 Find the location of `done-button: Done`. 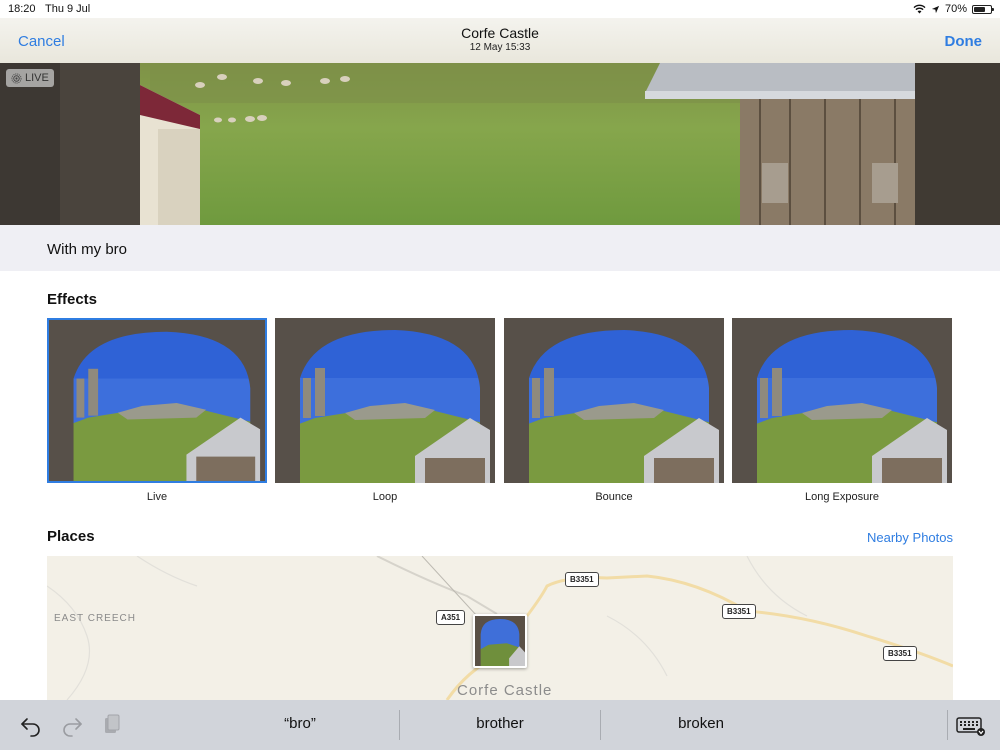

done-button: Done is located at coordinates (964, 41).